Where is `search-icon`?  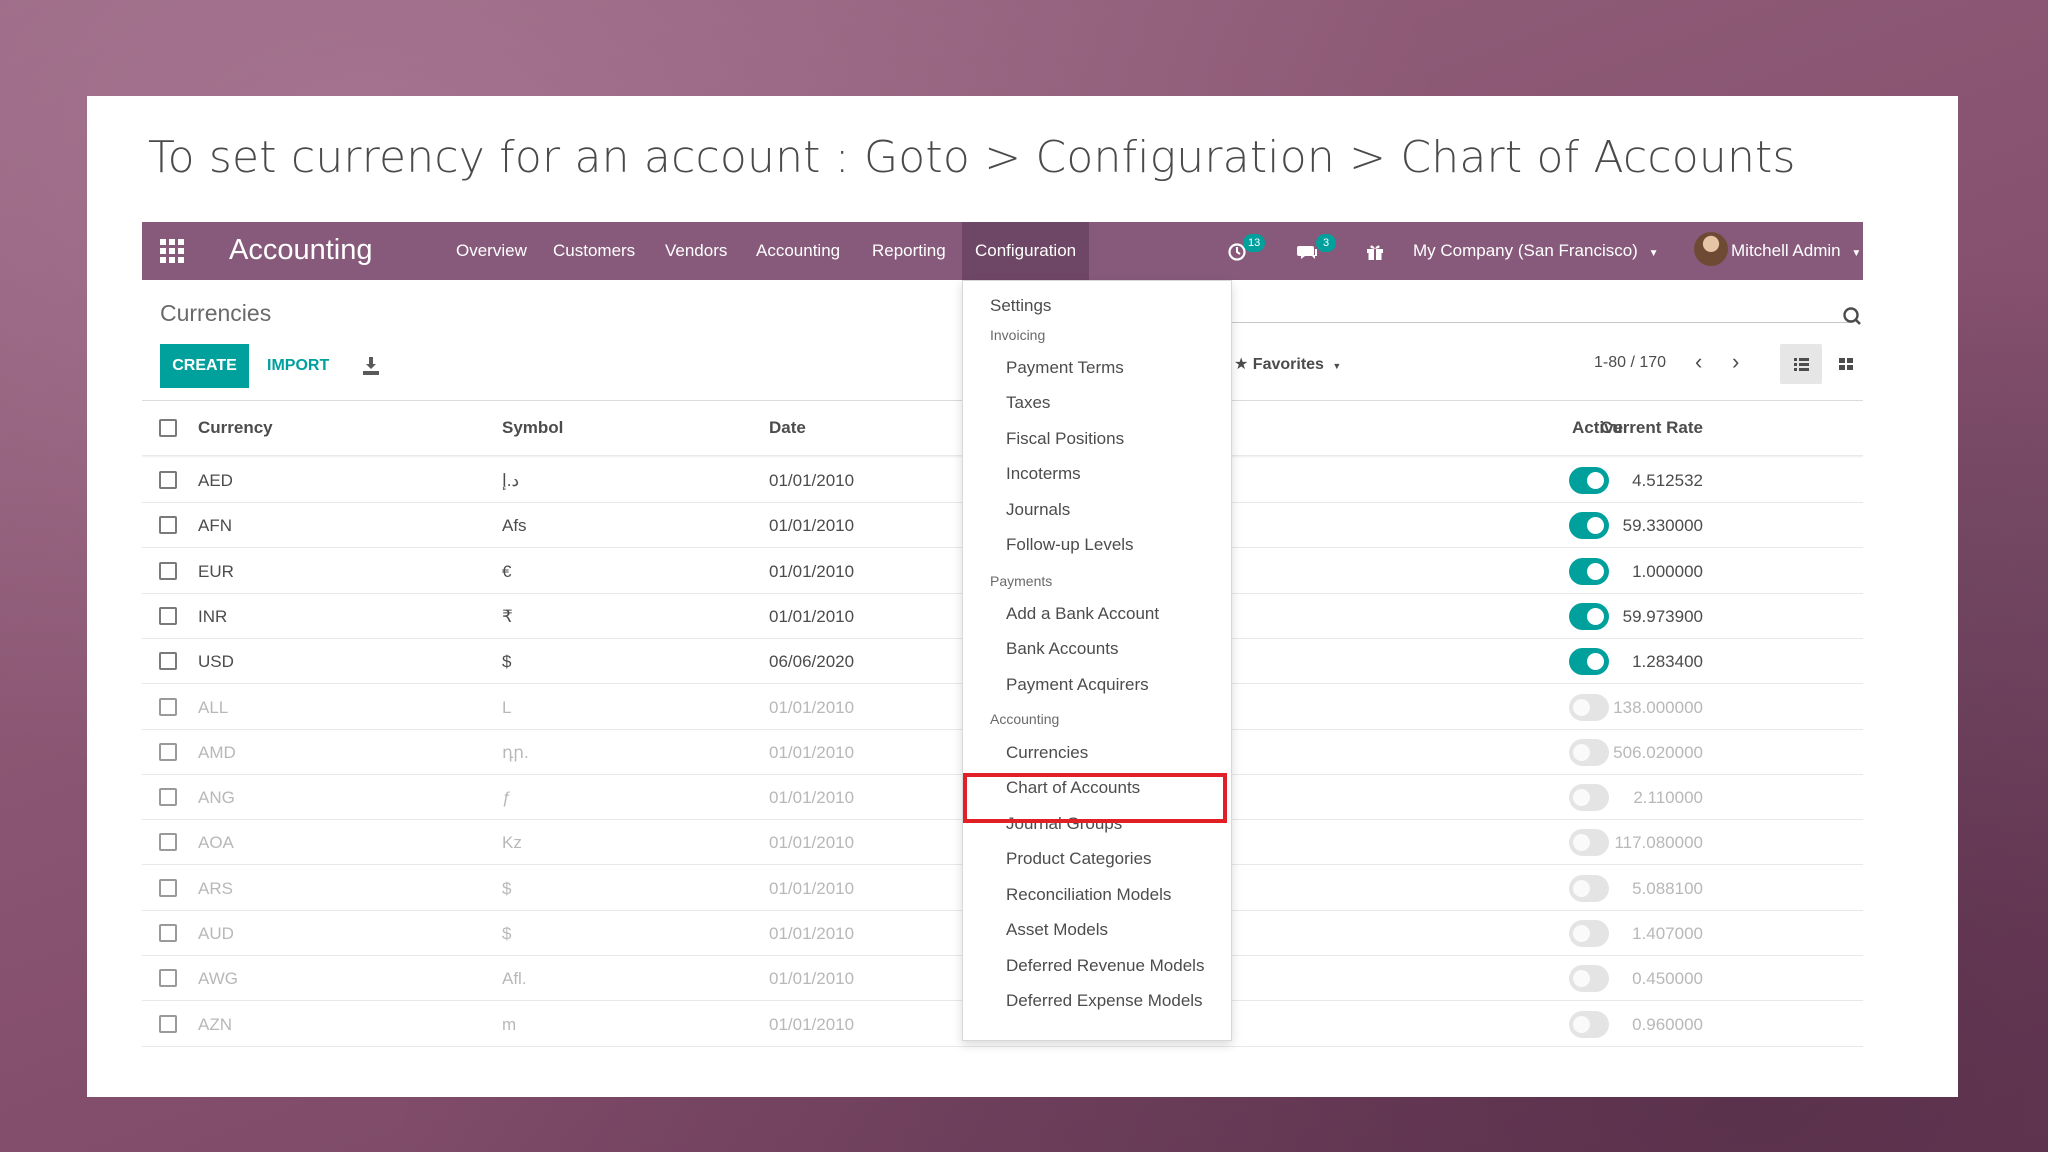
search-icon is located at coordinates (1852, 316).